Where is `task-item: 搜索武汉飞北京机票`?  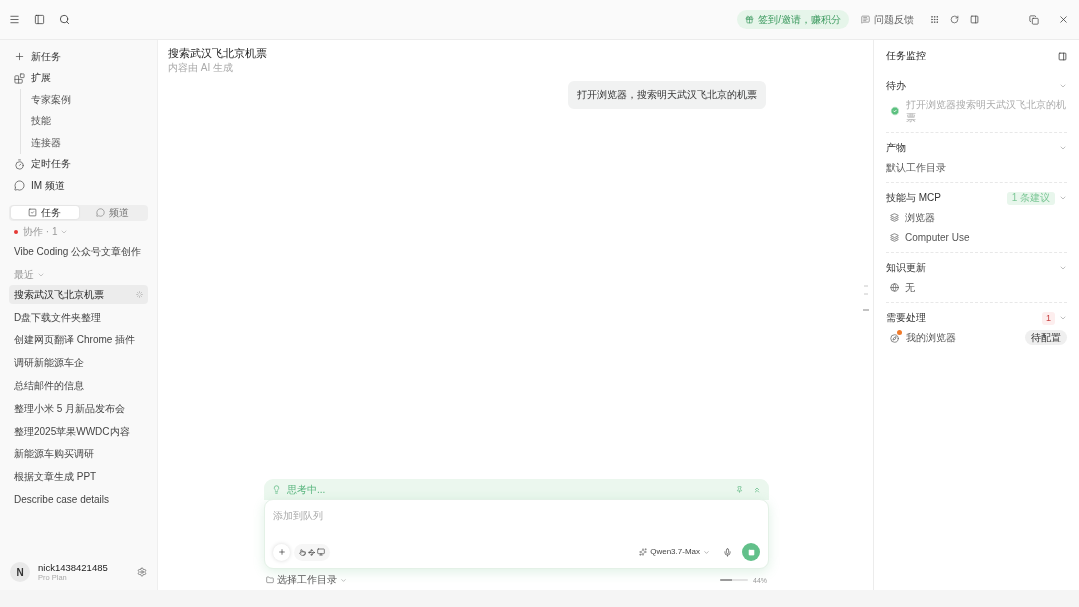
task-item: 搜索武汉飞北京机票 is located at coordinates (78, 295).